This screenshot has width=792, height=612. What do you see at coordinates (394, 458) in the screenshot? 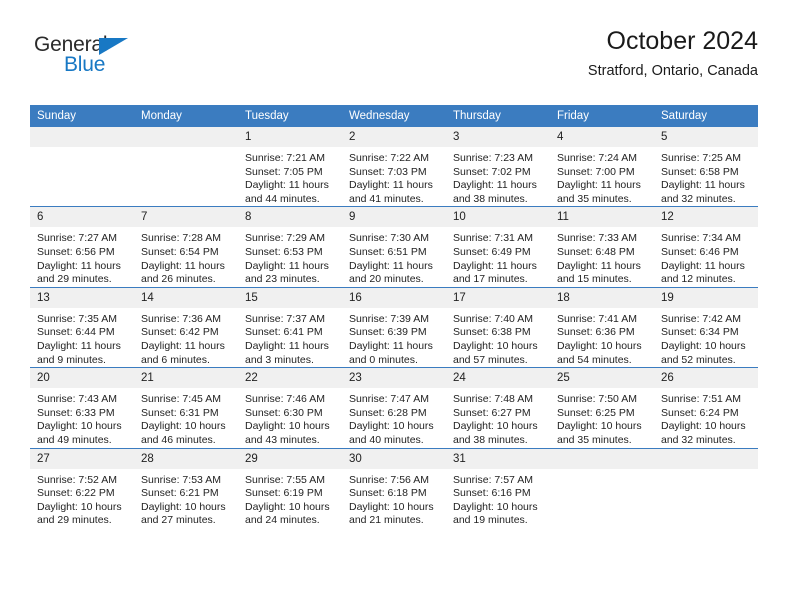
I see `day-number: 30` at bounding box center [394, 458].